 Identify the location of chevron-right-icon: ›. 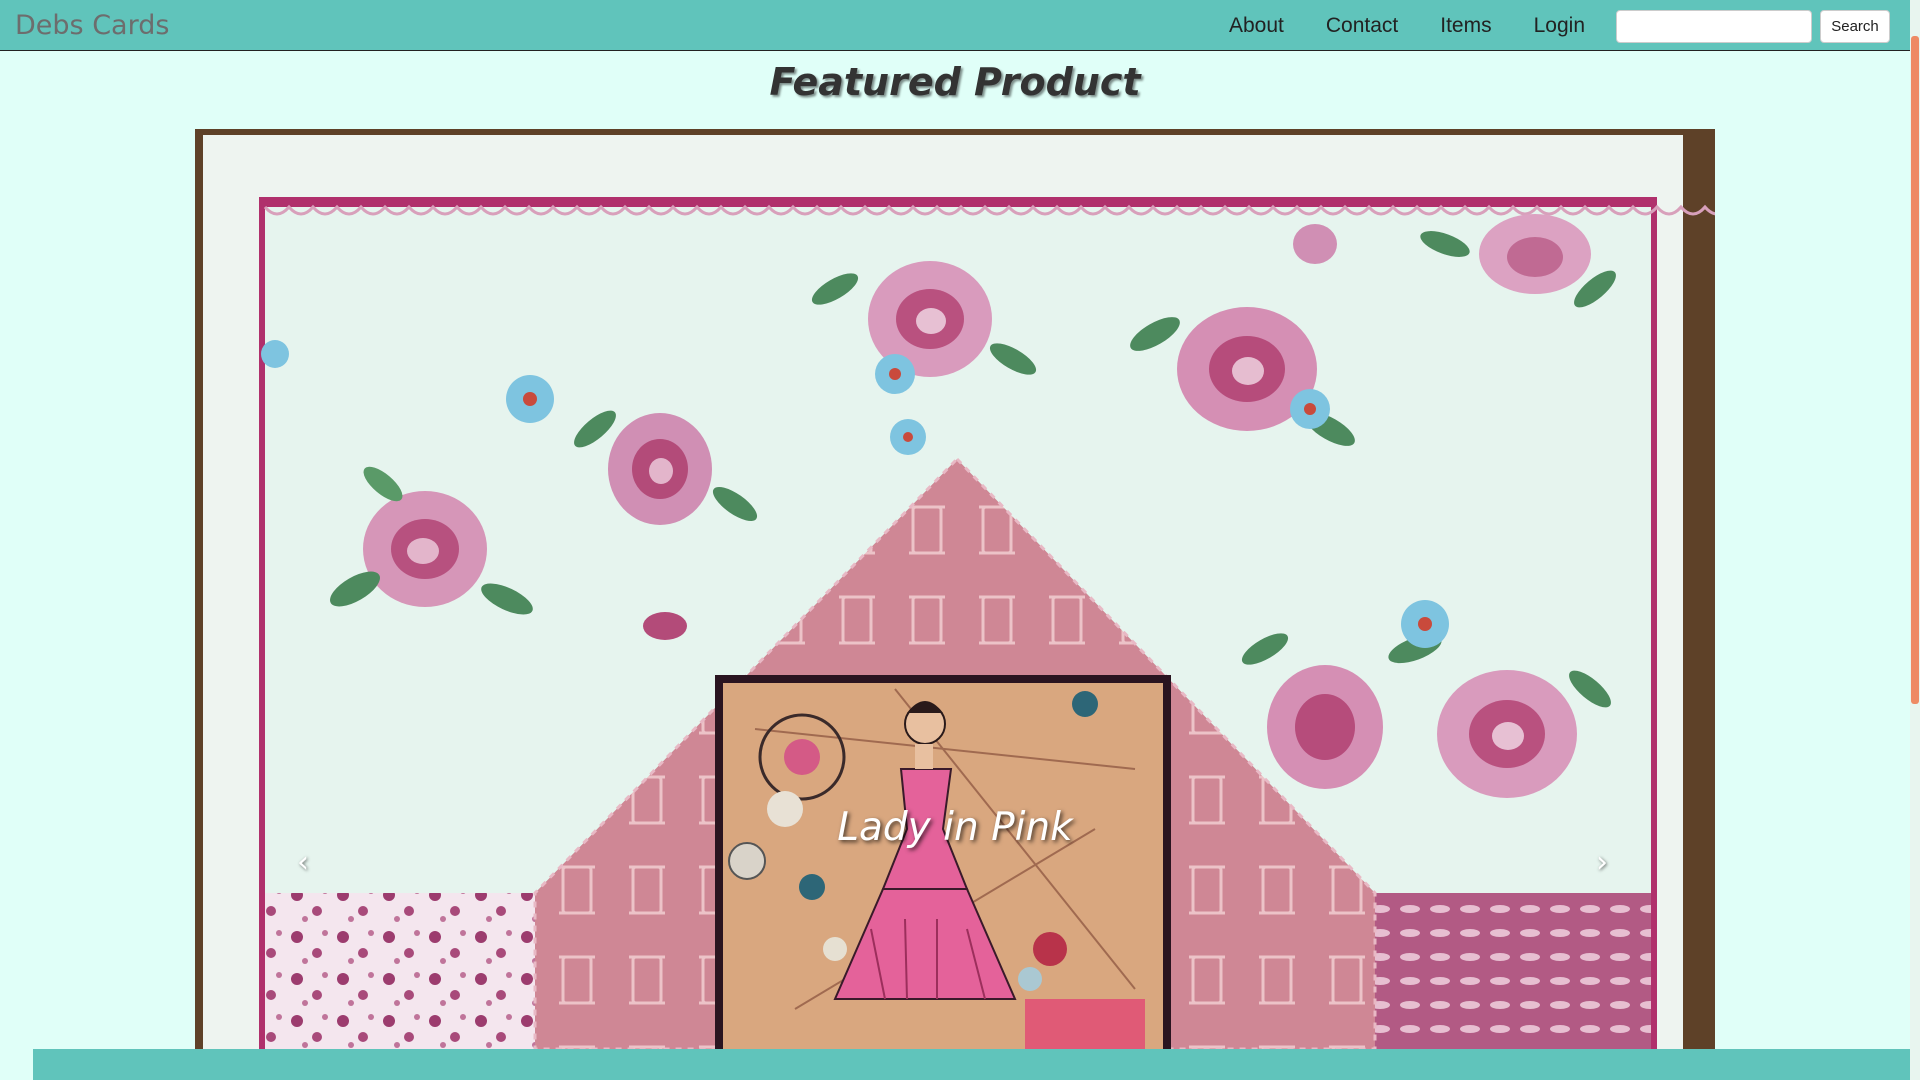
(1602, 863).